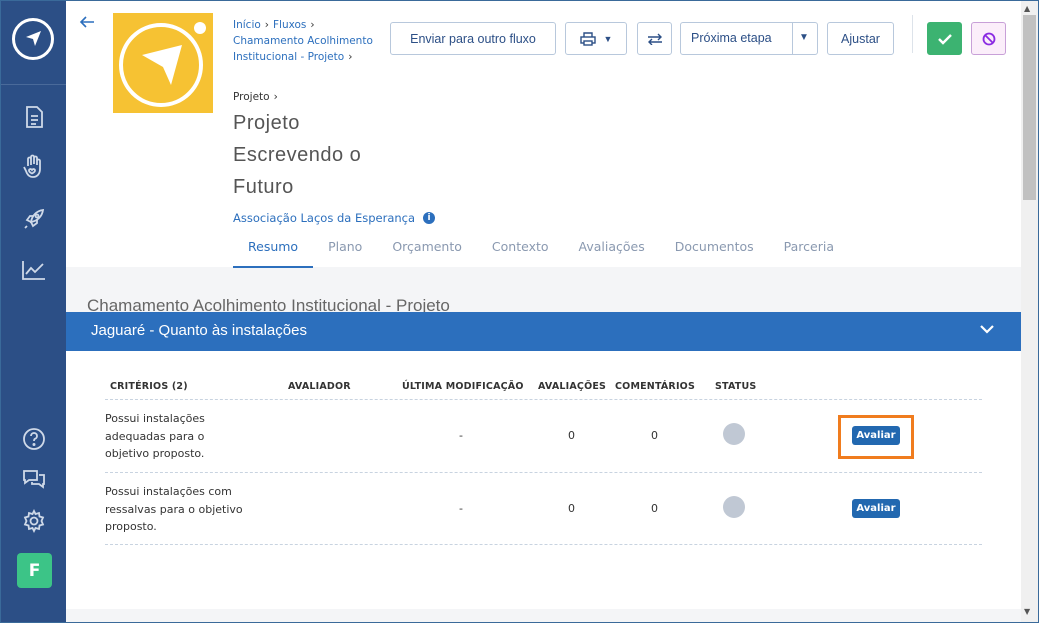 Image resolution: width=1039 pixels, height=623 pixels. What do you see at coordinates (33, 84) in the screenshot?
I see `sidebar-divider` at bounding box center [33, 84].